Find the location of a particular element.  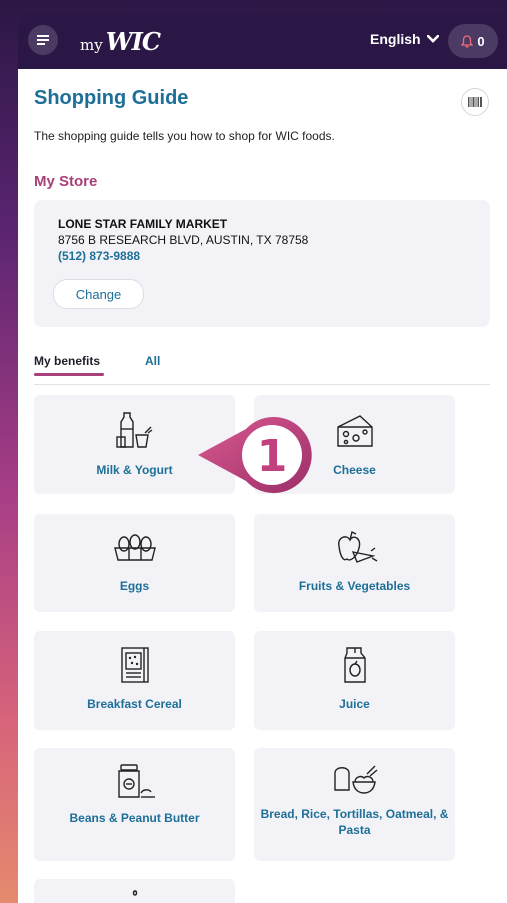

tab-my-benefits: My benefits is located at coordinates (67, 361).